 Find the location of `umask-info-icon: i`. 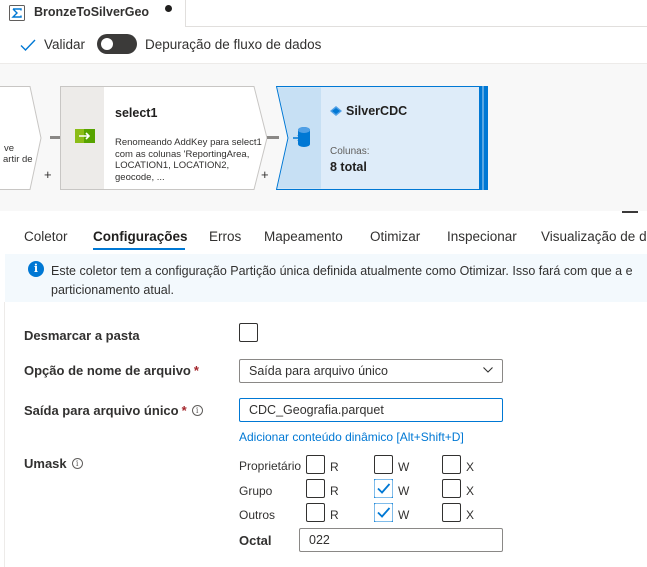

umask-info-icon: i is located at coordinates (77, 463).